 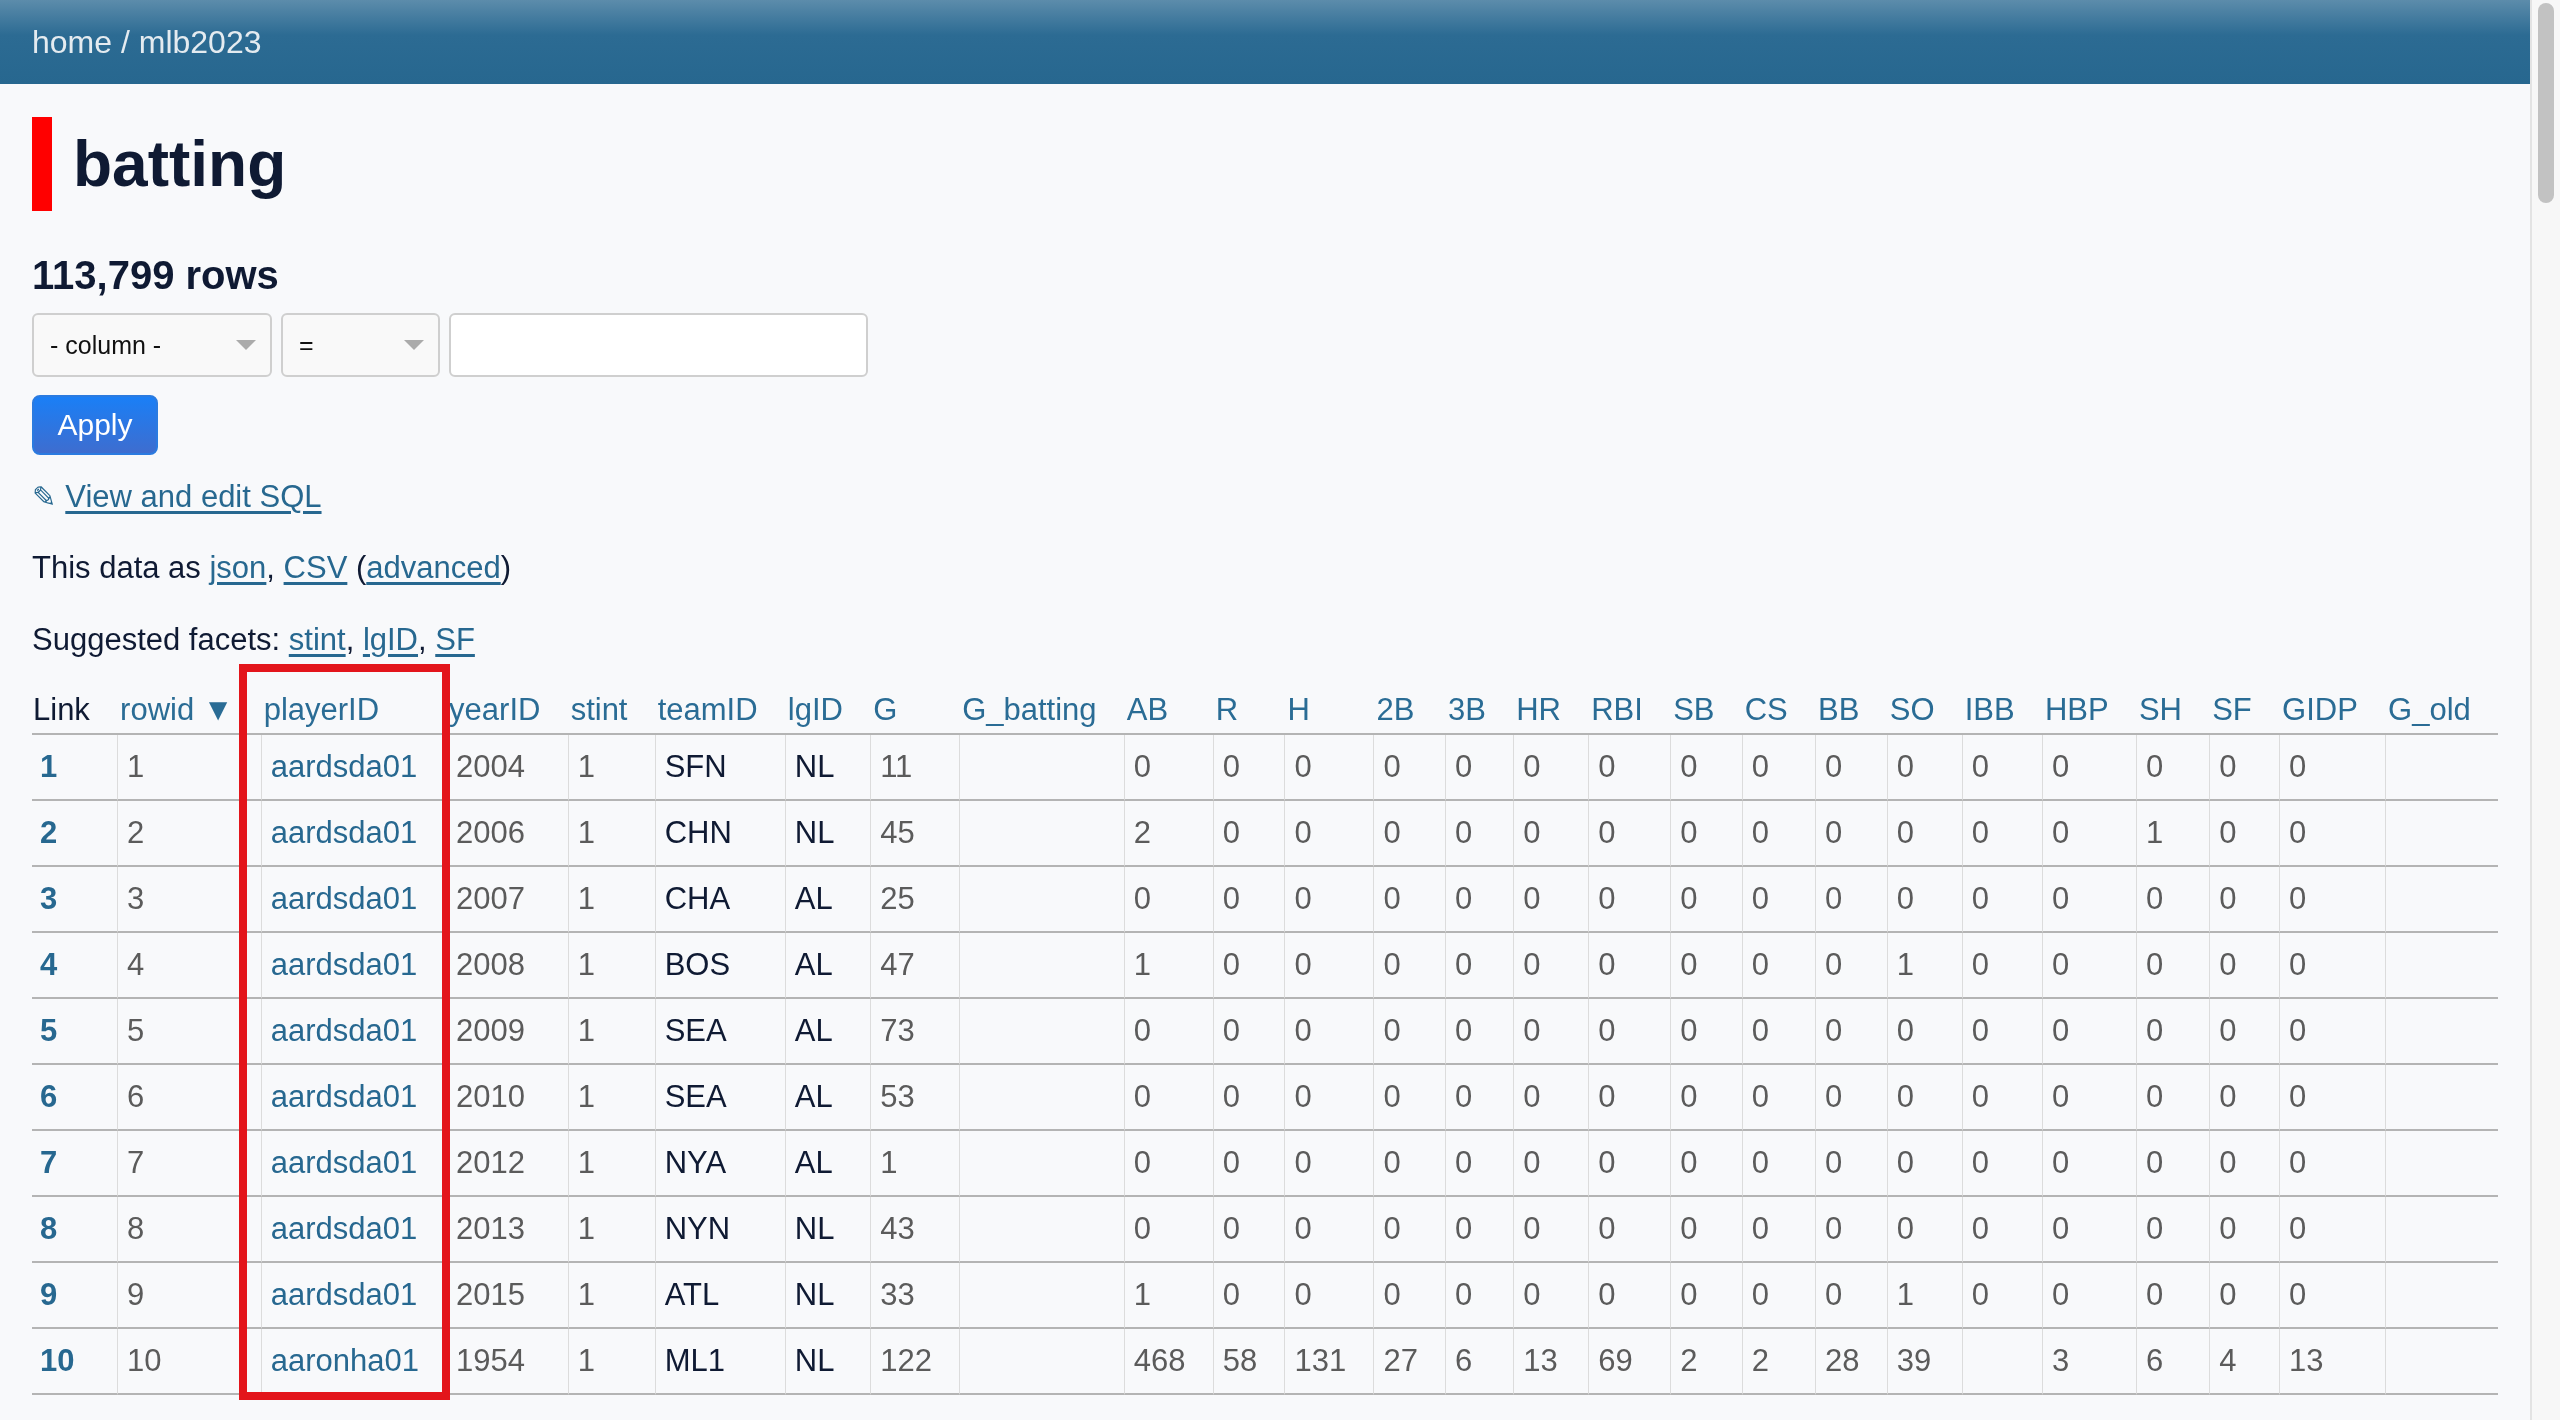 I want to click on column-header-link: SH, so click(x=2160, y=710).